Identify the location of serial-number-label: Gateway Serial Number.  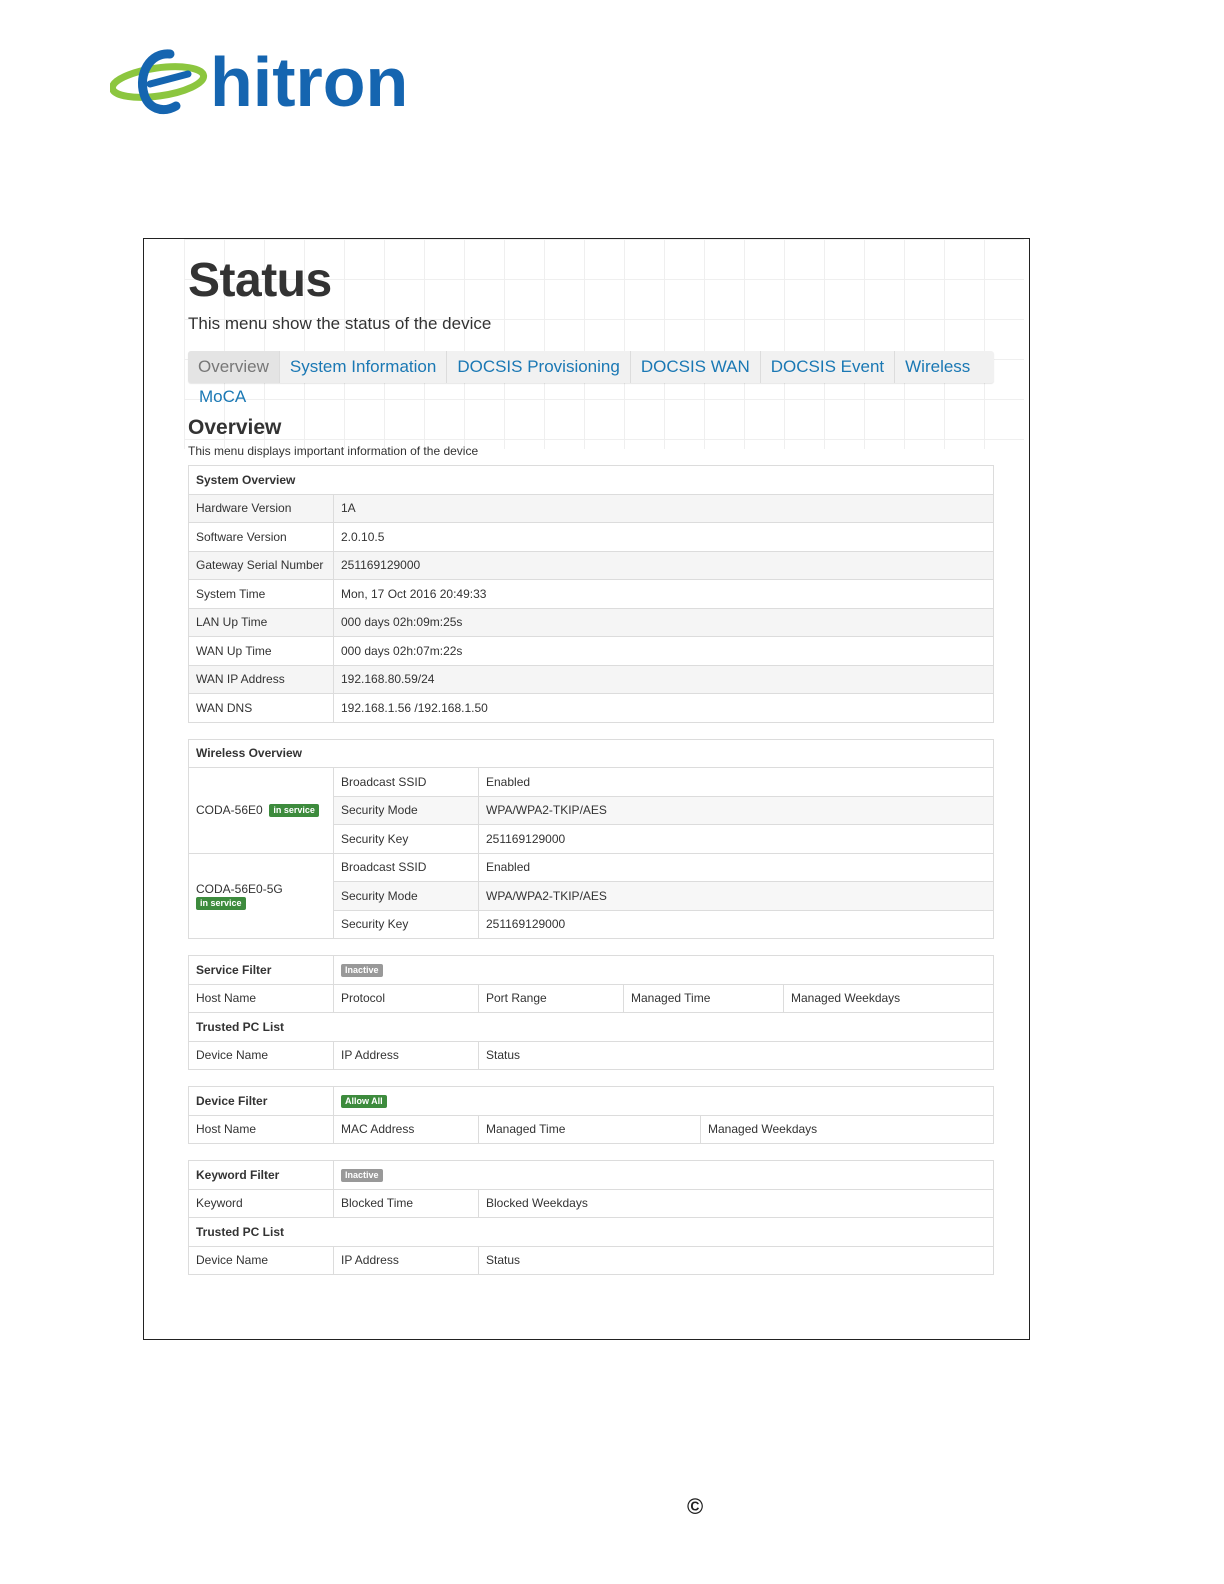
(261, 565).